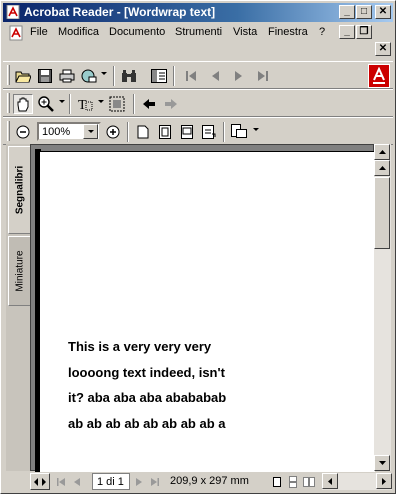  I want to click on email-button, so click(89, 76).